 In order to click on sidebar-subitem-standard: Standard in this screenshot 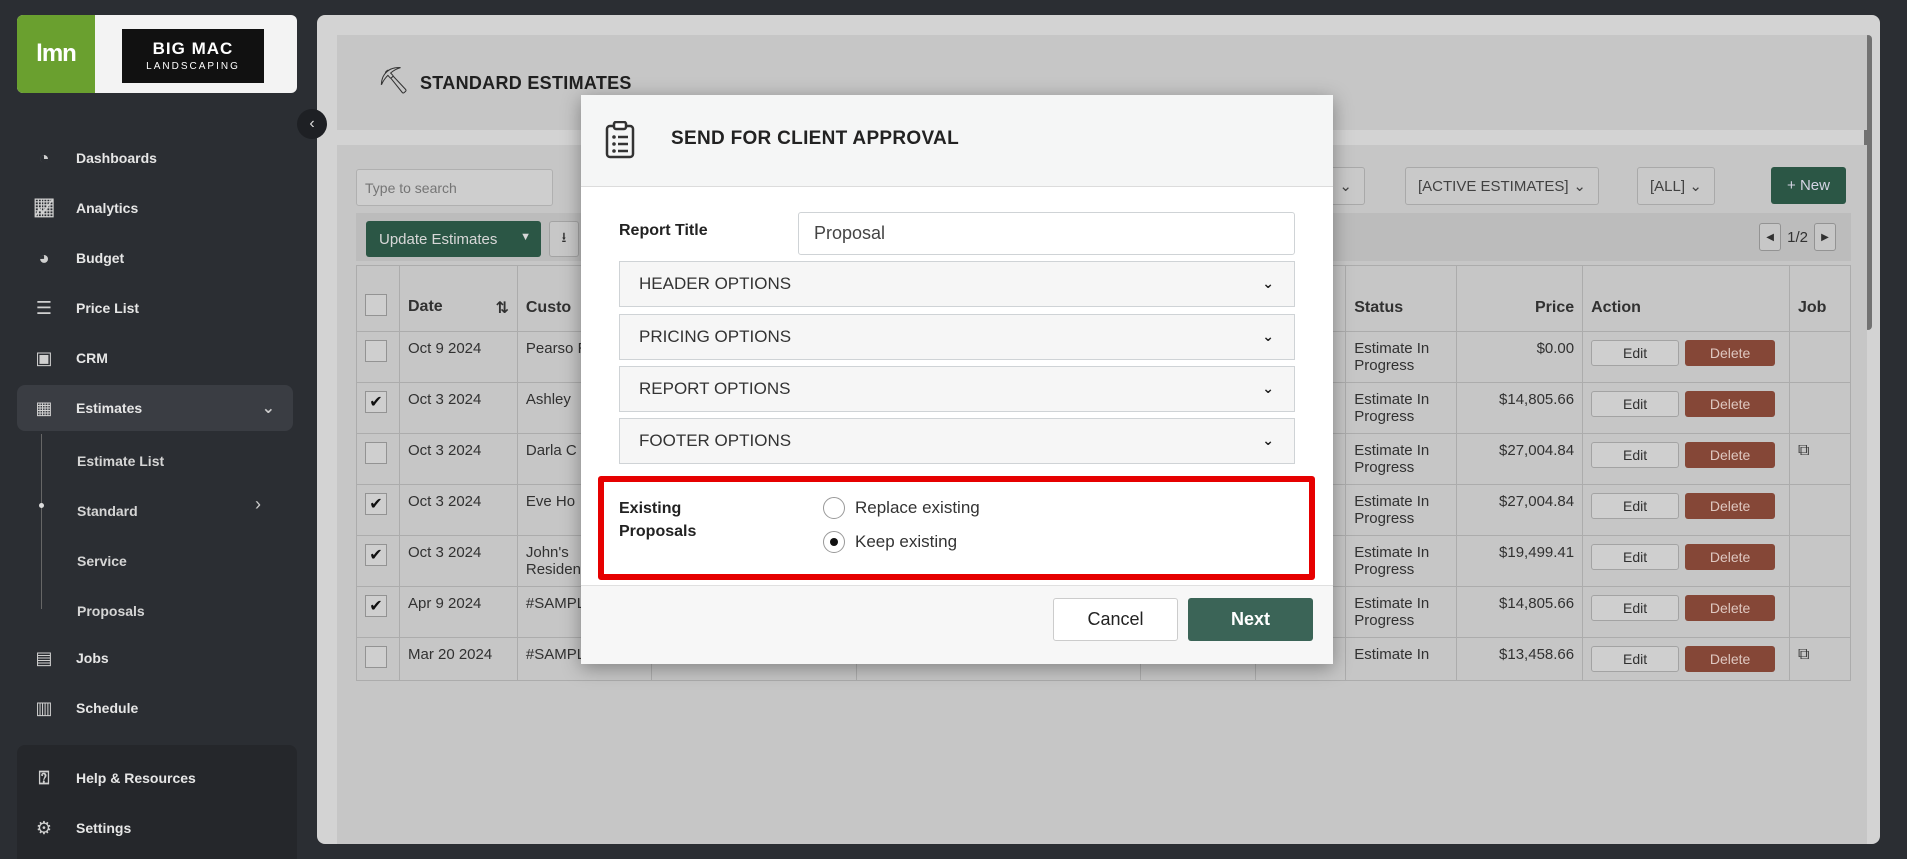, I will do `click(107, 511)`.